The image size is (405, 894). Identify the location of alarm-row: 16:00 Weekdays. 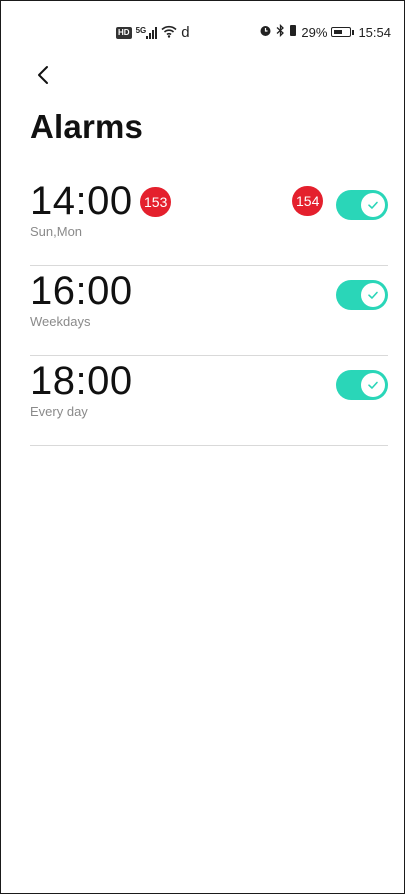
(209, 311).